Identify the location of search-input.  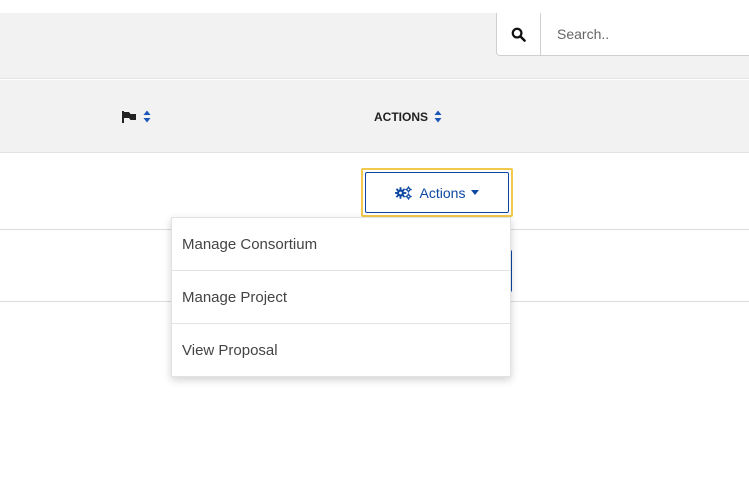
(641, 34).